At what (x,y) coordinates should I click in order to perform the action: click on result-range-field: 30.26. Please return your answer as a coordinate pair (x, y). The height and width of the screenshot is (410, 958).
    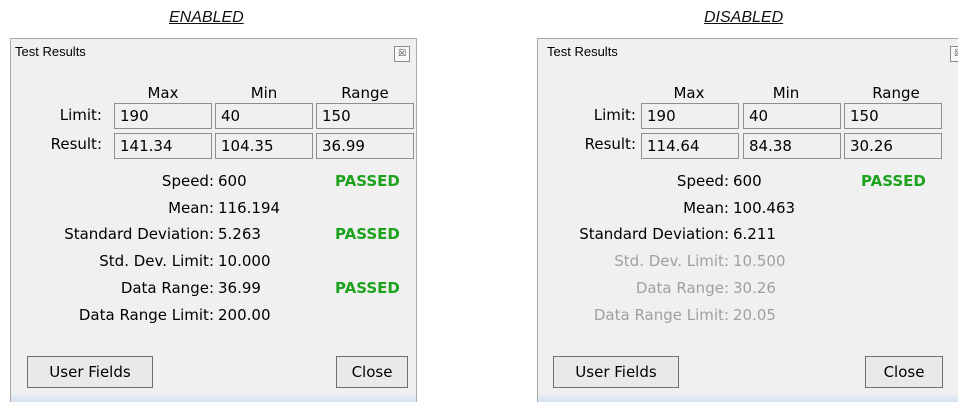
    Looking at the image, I should click on (893, 146).